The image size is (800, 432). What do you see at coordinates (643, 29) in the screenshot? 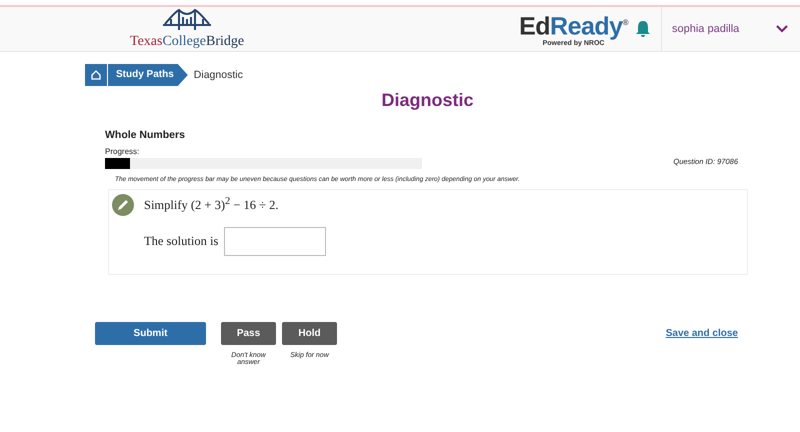
I see `bell-icon` at bounding box center [643, 29].